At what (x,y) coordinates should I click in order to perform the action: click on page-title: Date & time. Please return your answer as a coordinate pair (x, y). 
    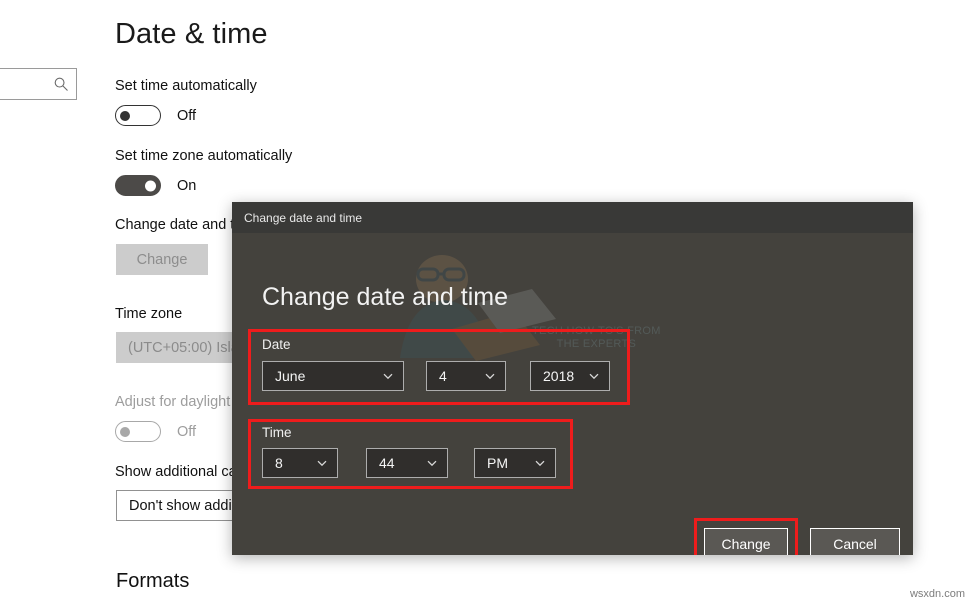
    Looking at the image, I should click on (191, 34).